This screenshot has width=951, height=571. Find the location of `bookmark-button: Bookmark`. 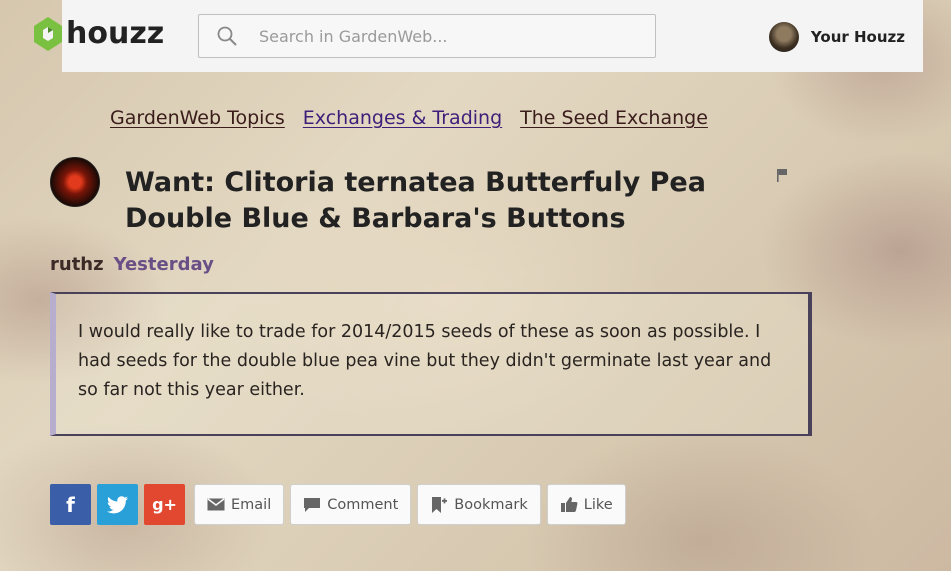

bookmark-button: Bookmark is located at coordinates (479, 504).